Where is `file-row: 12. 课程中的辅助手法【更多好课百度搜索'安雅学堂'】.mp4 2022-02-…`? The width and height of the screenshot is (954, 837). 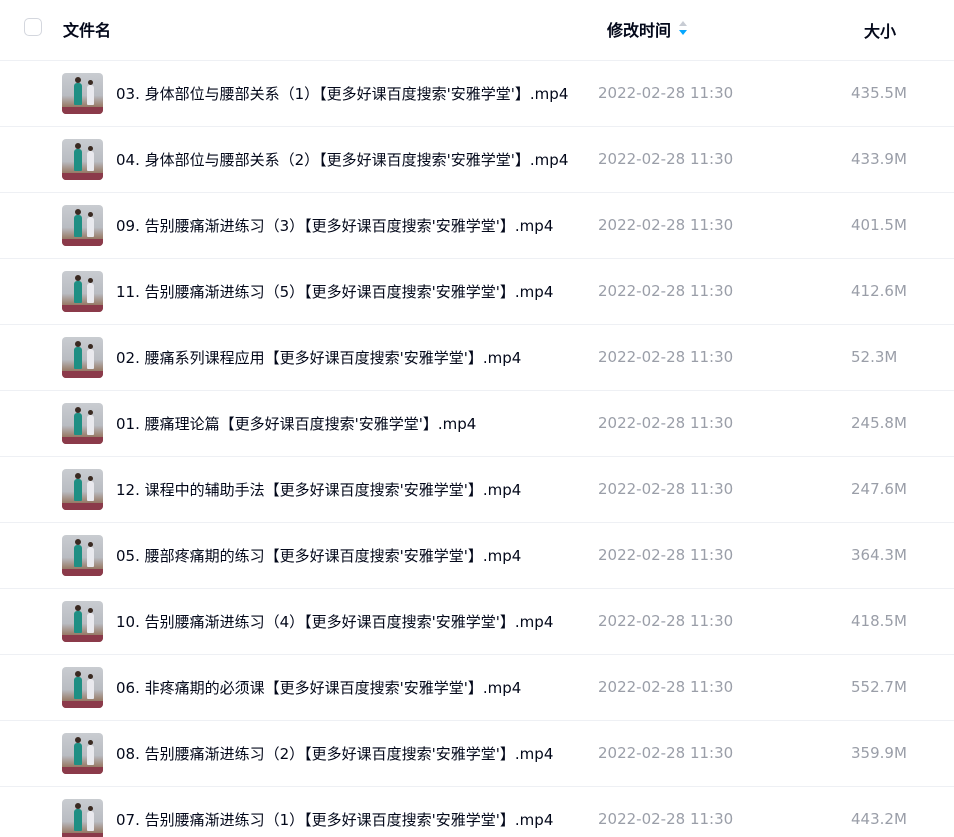 file-row: 12. 课程中的辅助手法【更多好课百度搜索'安雅学堂'】.mp4 2022-02-… is located at coordinates (477, 490).